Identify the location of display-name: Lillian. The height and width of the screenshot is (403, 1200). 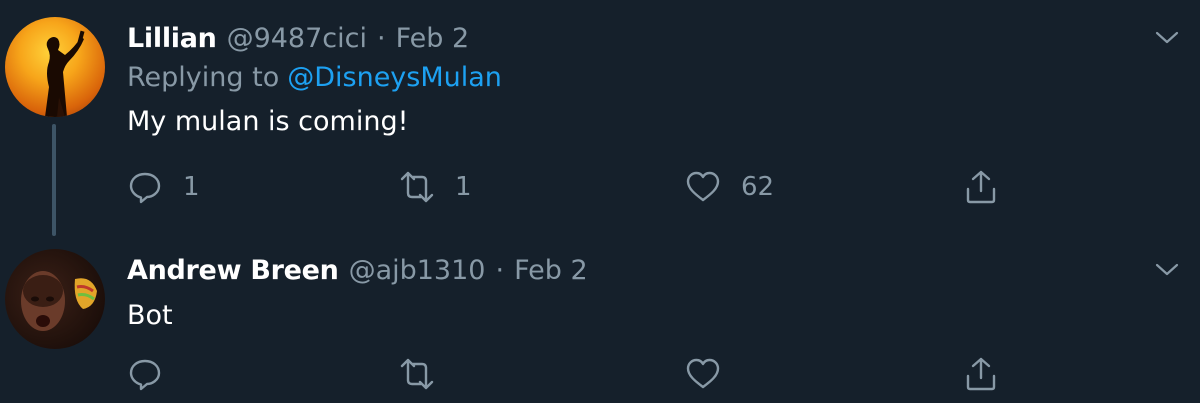
(172, 39).